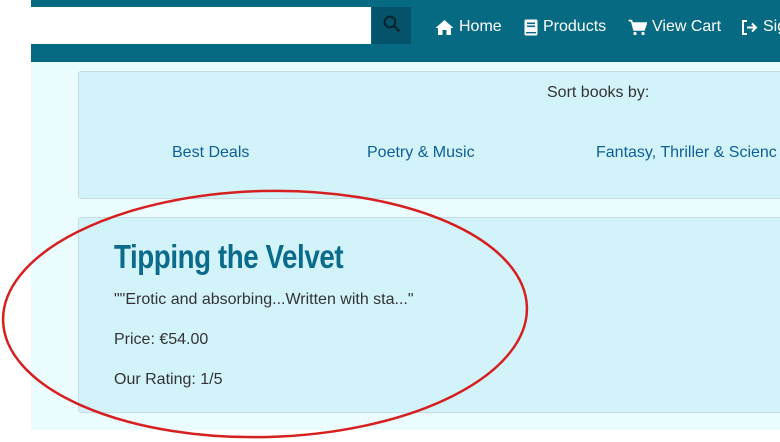 This screenshot has width=780, height=442. Describe the element at coordinates (687, 26) in the screenshot. I see `nav-view-cart-label: View Cart` at that location.